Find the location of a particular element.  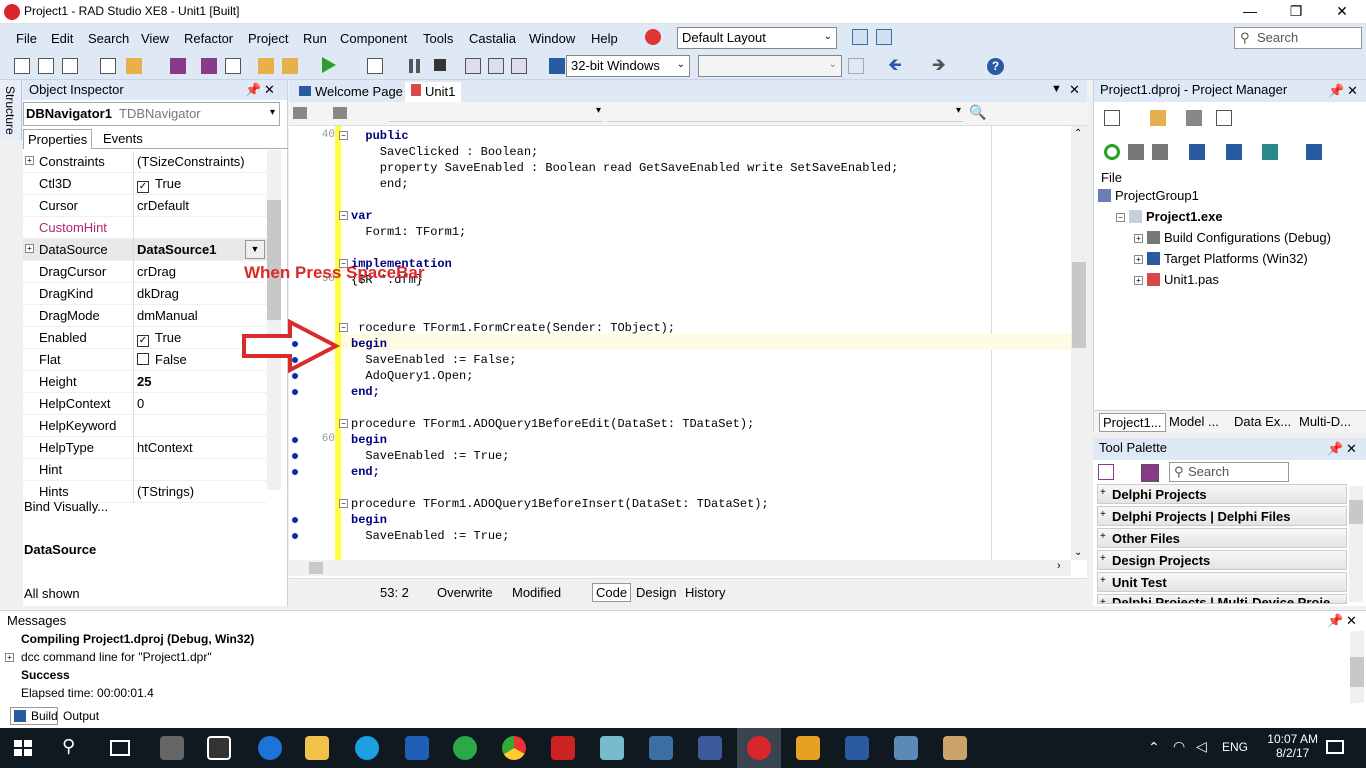

collapse-icon is located at coordinates (1194, 118).